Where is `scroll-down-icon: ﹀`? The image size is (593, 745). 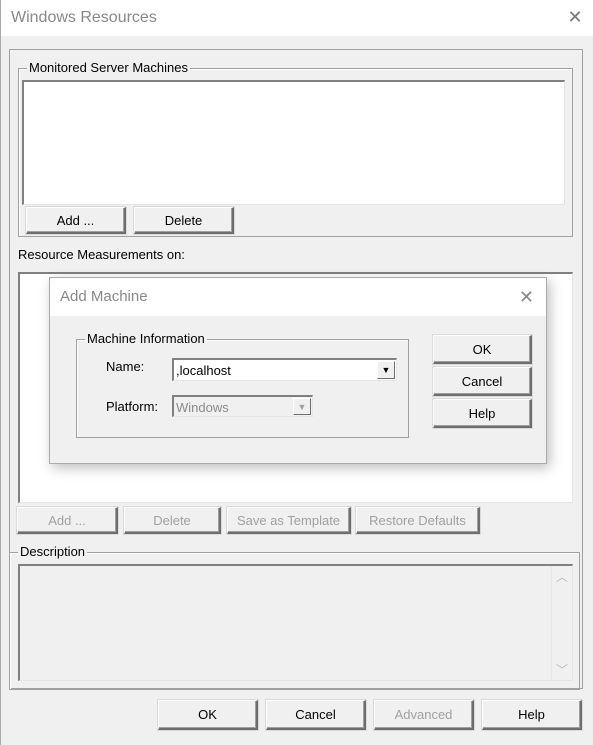 scroll-down-icon: ﹀ is located at coordinates (562, 669).